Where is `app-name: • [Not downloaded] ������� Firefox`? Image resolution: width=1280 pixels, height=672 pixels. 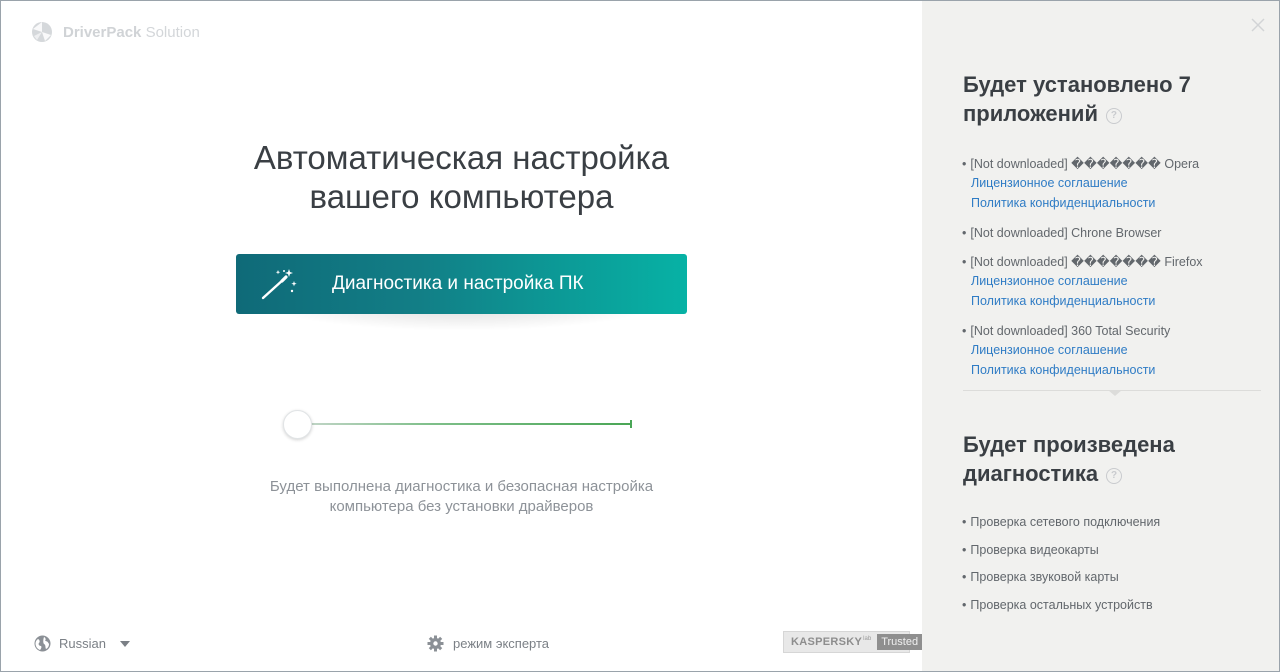 app-name: • [Not downloaded] ������� Firefox is located at coordinates (1112, 262).